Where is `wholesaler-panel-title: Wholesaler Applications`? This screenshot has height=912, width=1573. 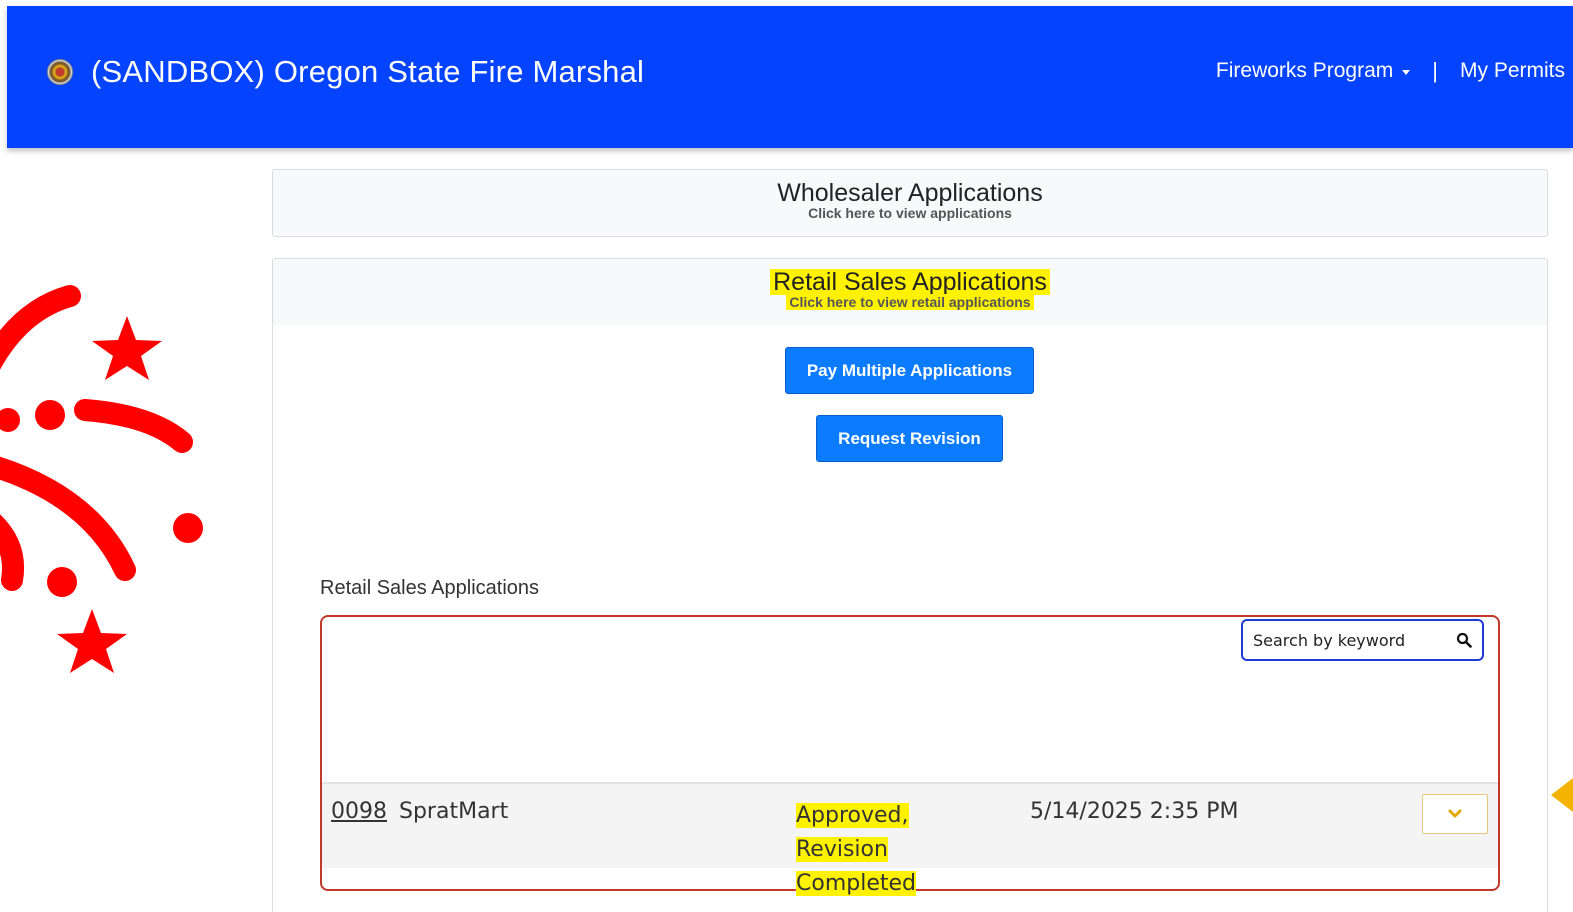
wholesaler-panel-title: Wholesaler Applications is located at coordinates (910, 193).